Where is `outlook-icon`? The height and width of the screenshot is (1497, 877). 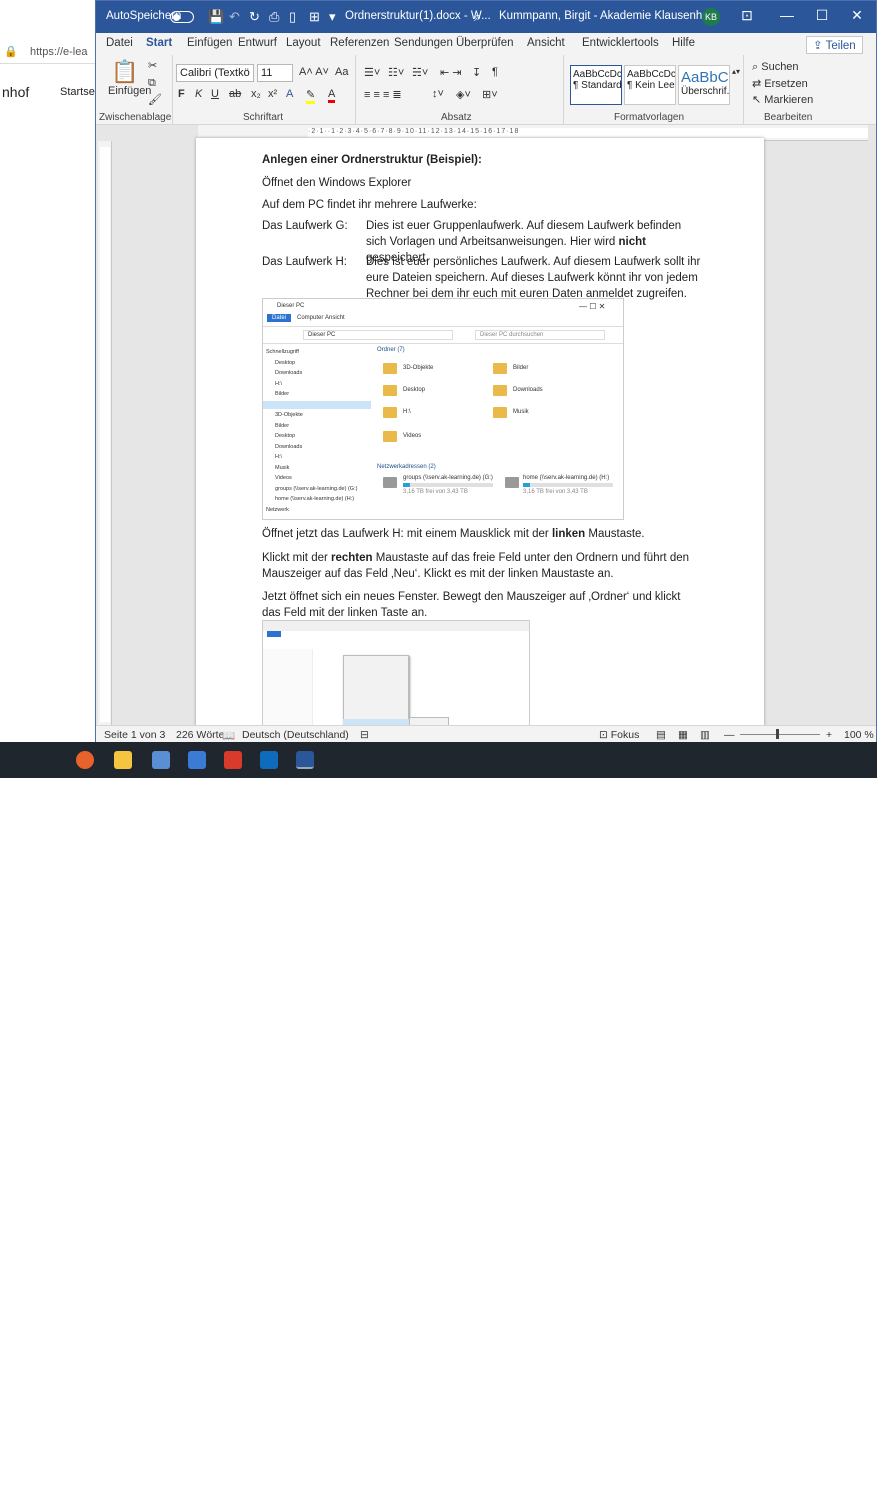
outlook-icon is located at coordinates (269, 760).